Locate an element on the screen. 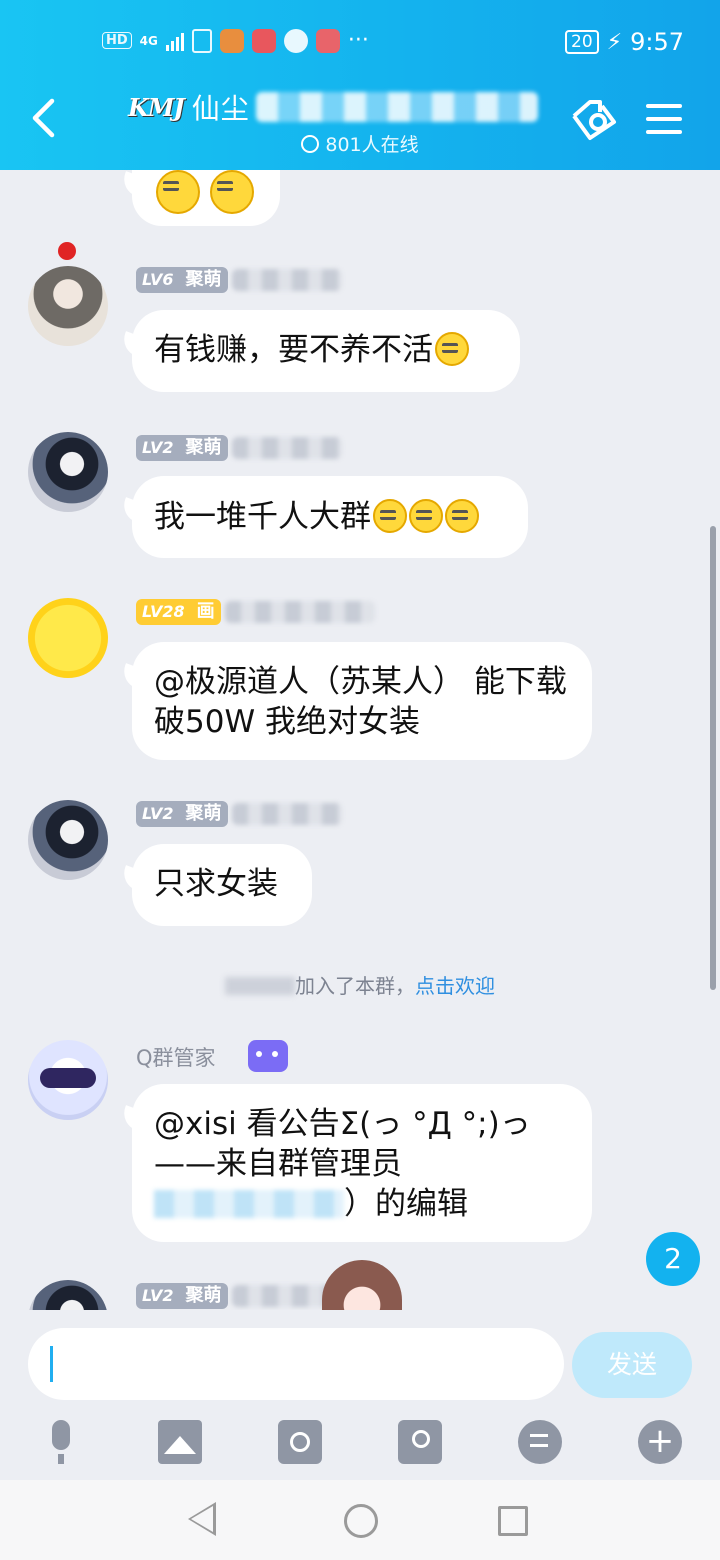 The width and height of the screenshot is (720, 1560). message-bubble: @极源道人（苏某人） 能下载破50W 我绝对女装 is located at coordinates (362, 701).